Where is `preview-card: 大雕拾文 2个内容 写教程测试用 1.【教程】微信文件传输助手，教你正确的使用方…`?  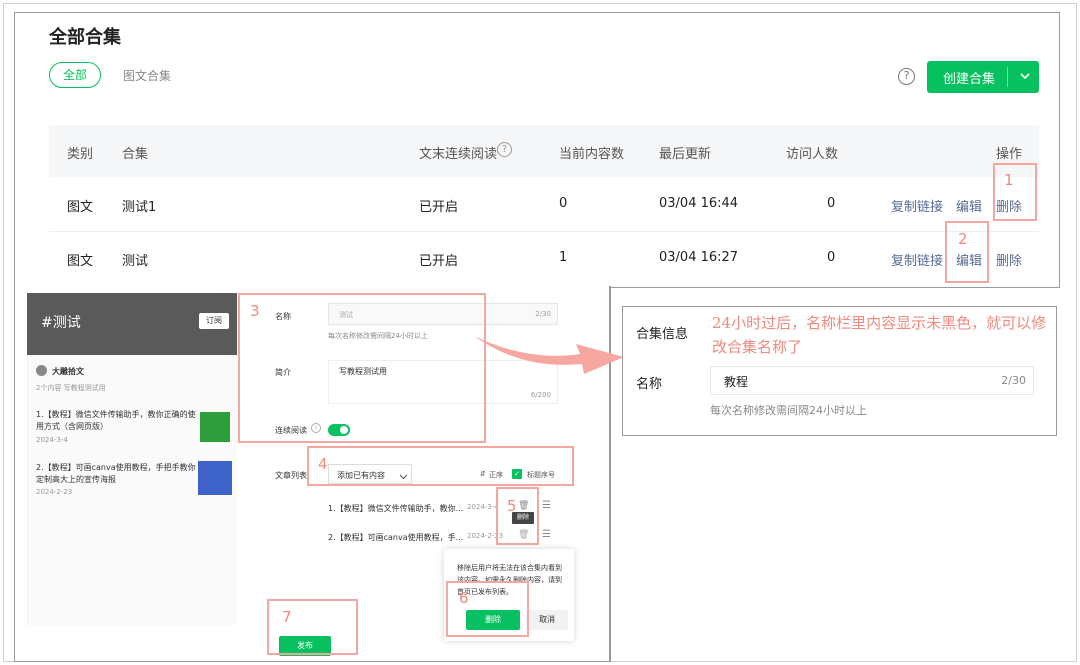
preview-card: 大雕拾文 2个内容 写教程测试用 1.【教程】微信文件传输助手，教你正确的使用方… is located at coordinates (132, 490).